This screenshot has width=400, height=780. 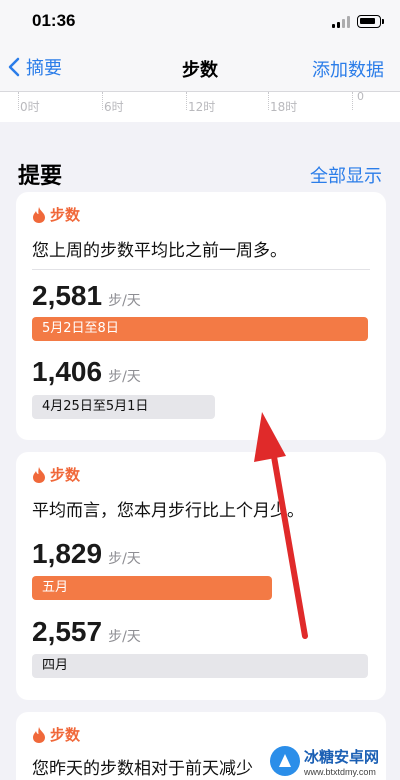 What do you see at coordinates (123, 407) in the screenshot?
I see `period-bar-previous: 4月25日至5月1日` at bounding box center [123, 407].